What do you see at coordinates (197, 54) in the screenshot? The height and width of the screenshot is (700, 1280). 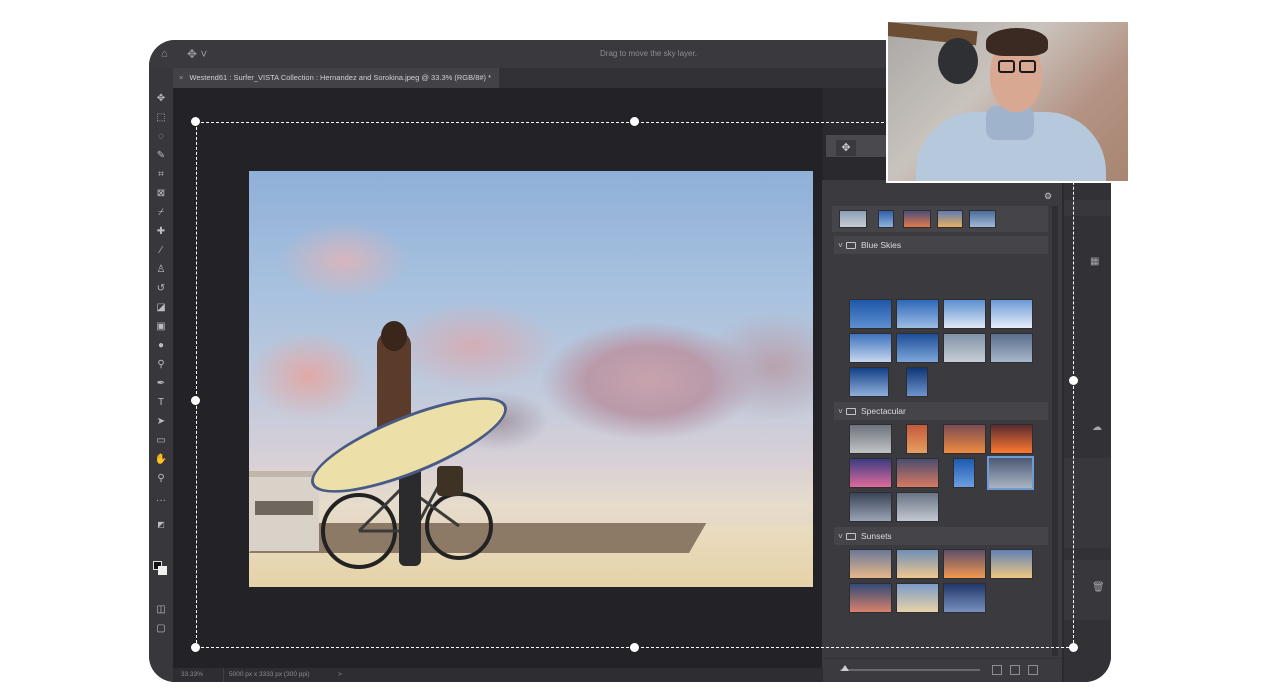 I see `move-tool-options-icon: ✥ ˅` at bounding box center [197, 54].